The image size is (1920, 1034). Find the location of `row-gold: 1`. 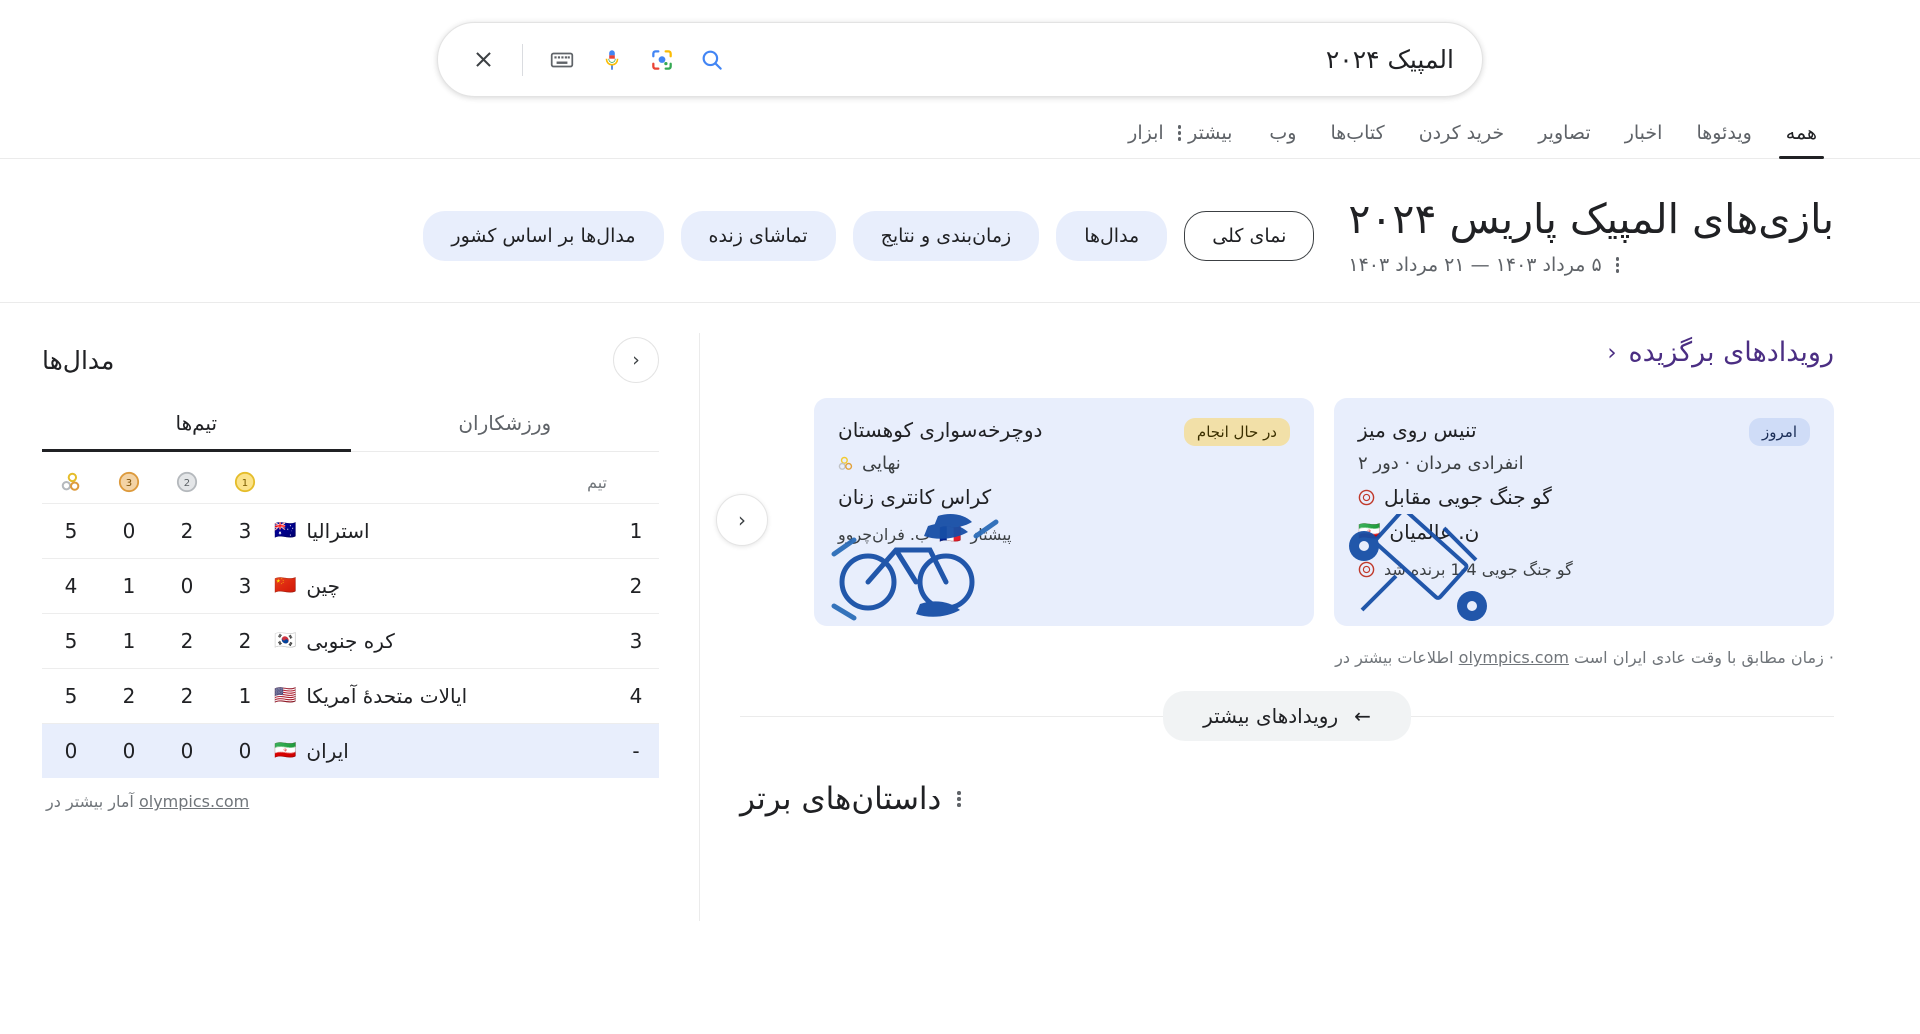

row-gold: 1 is located at coordinates (245, 696).